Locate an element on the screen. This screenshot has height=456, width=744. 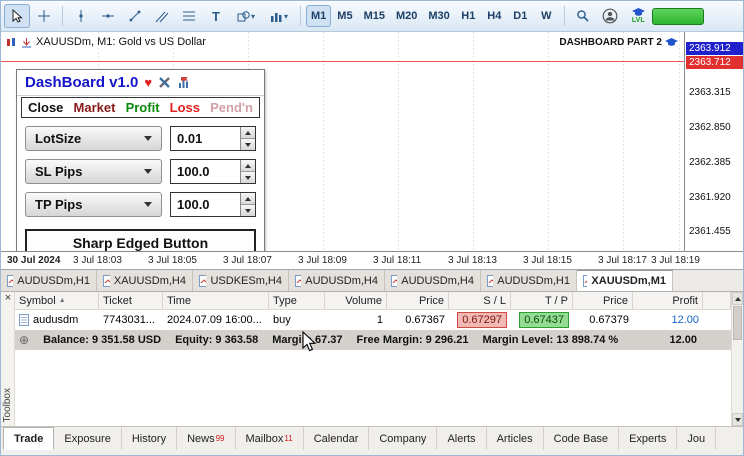
tab-articles: Articles is located at coordinates (515, 438).